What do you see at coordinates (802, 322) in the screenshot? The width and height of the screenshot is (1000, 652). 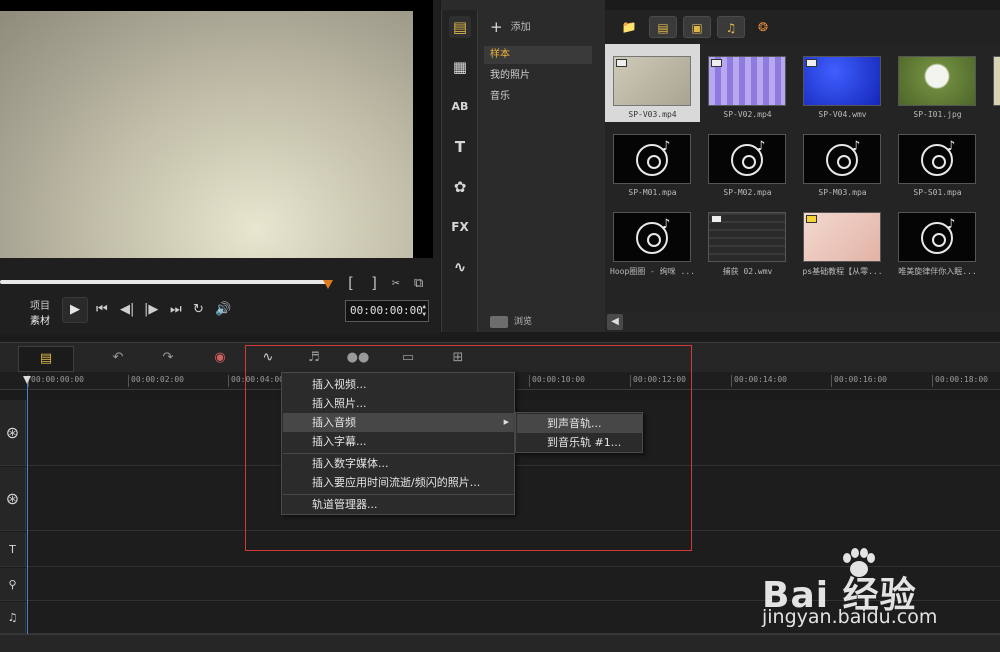 I see `library-scrollbar: ◀` at bounding box center [802, 322].